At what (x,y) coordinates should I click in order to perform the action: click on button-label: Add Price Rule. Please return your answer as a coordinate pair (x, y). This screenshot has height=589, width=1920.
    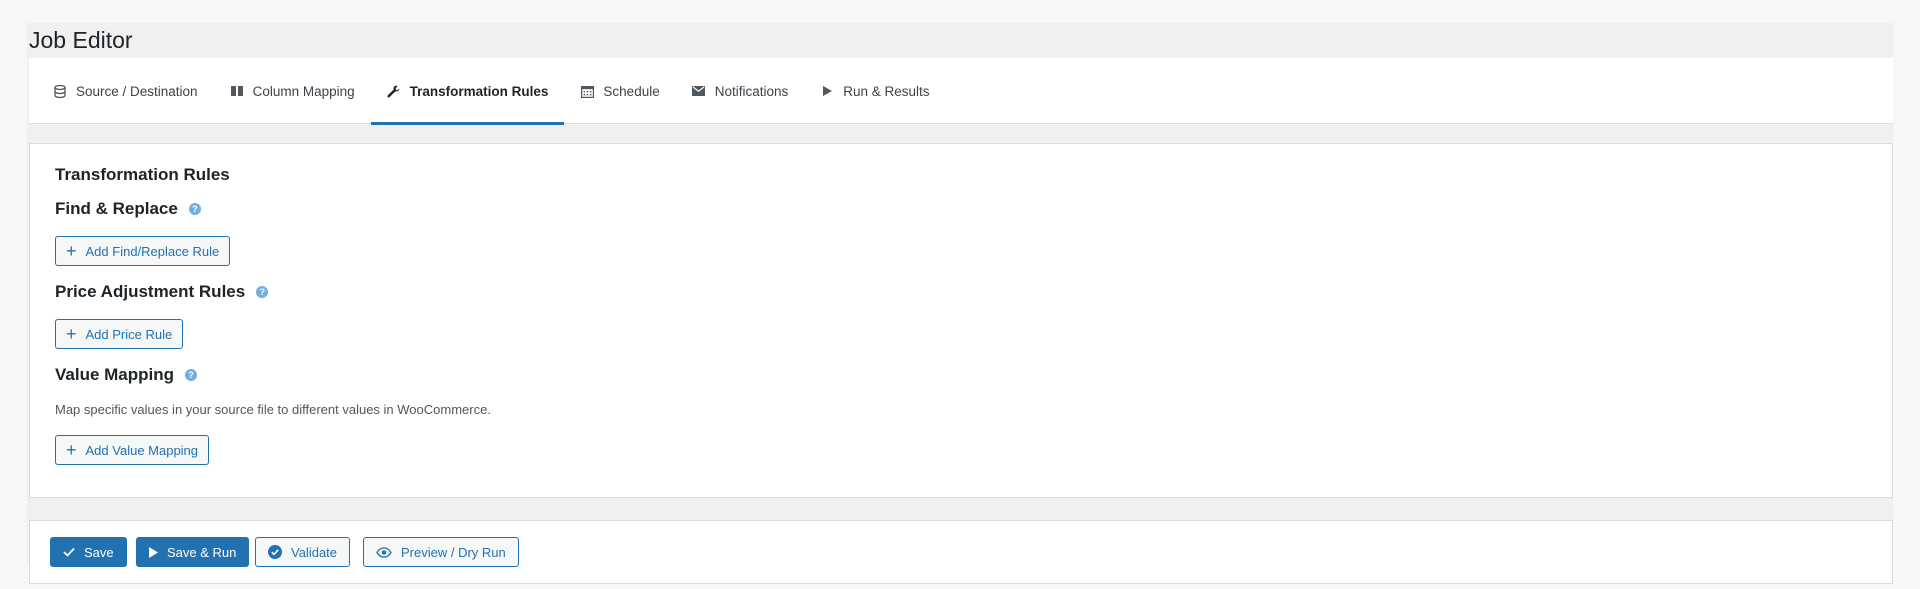
    Looking at the image, I should click on (129, 334).